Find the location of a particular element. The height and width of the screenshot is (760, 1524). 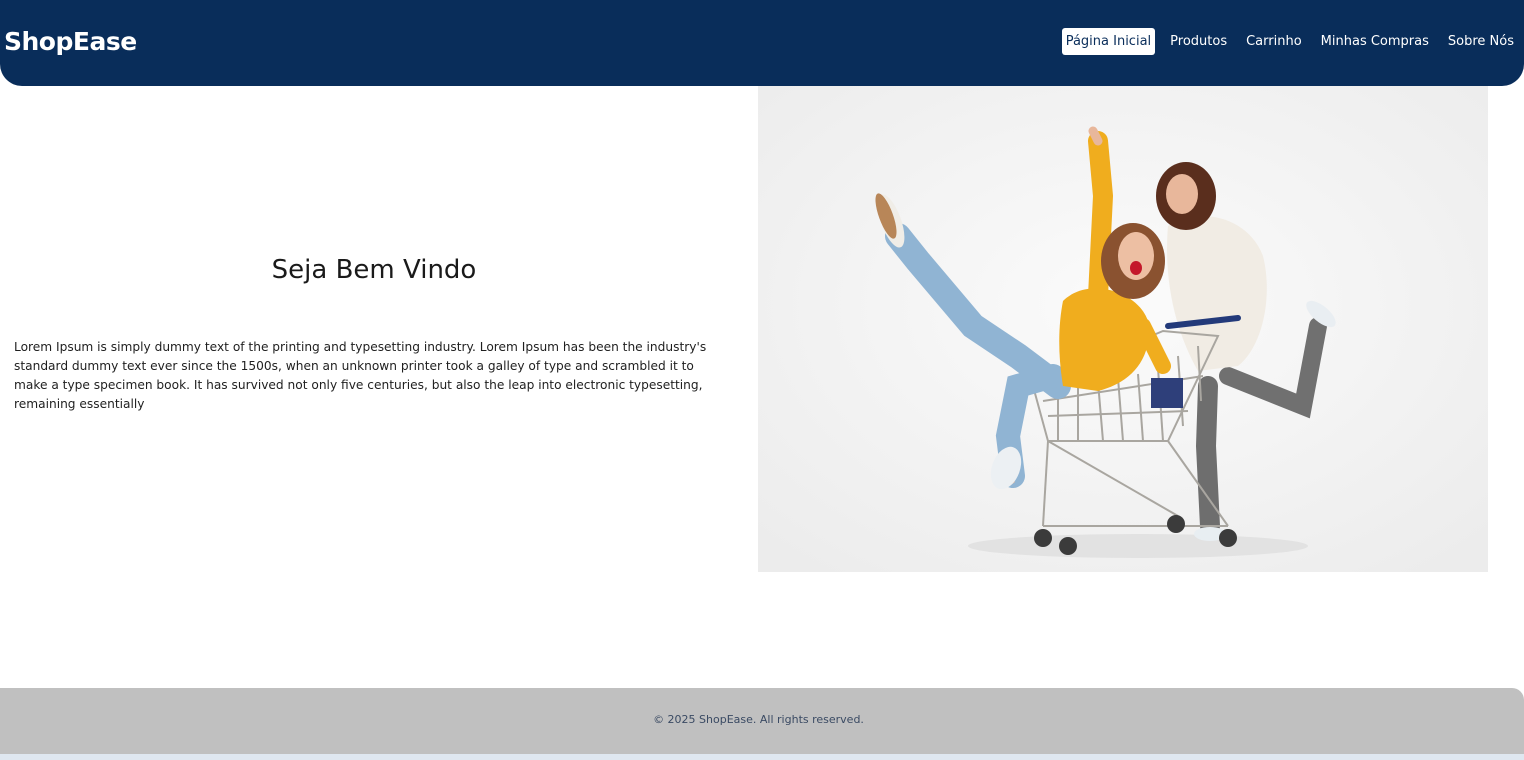

nav-item-sobre-nos: Sobre Nós is located at coordinates (1481, 41).